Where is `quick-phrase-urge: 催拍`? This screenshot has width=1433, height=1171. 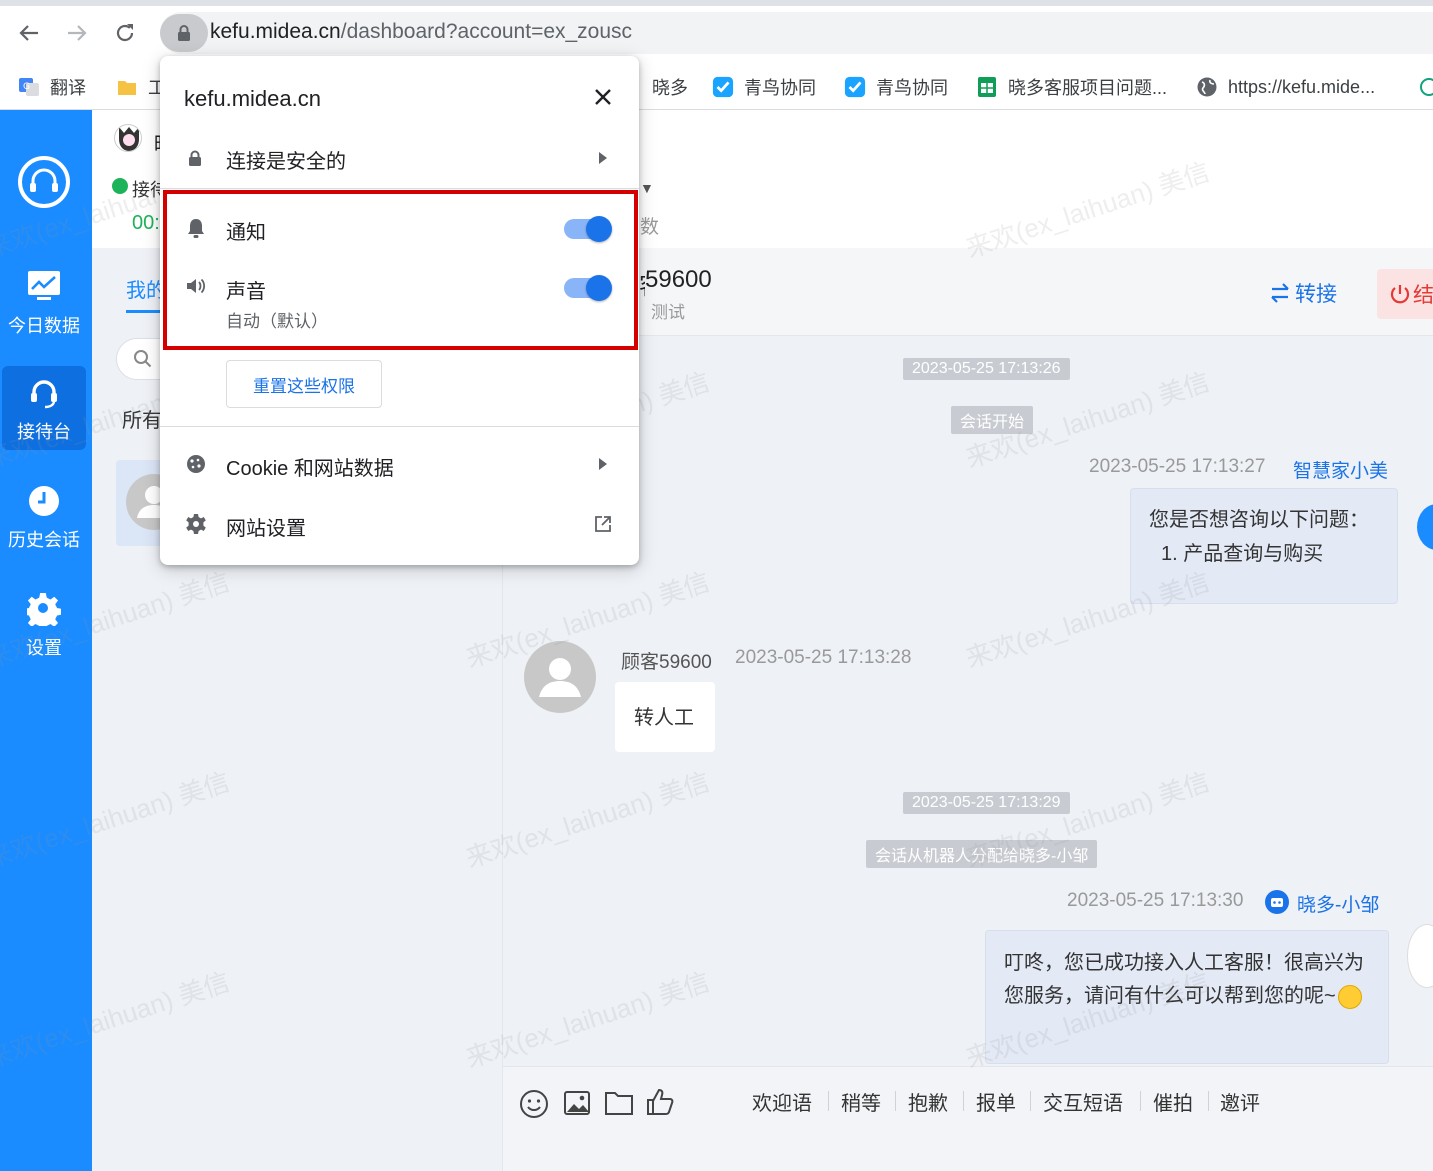
quick-phrase-urge: 催拍 is located at coordinates (1173, 1101).